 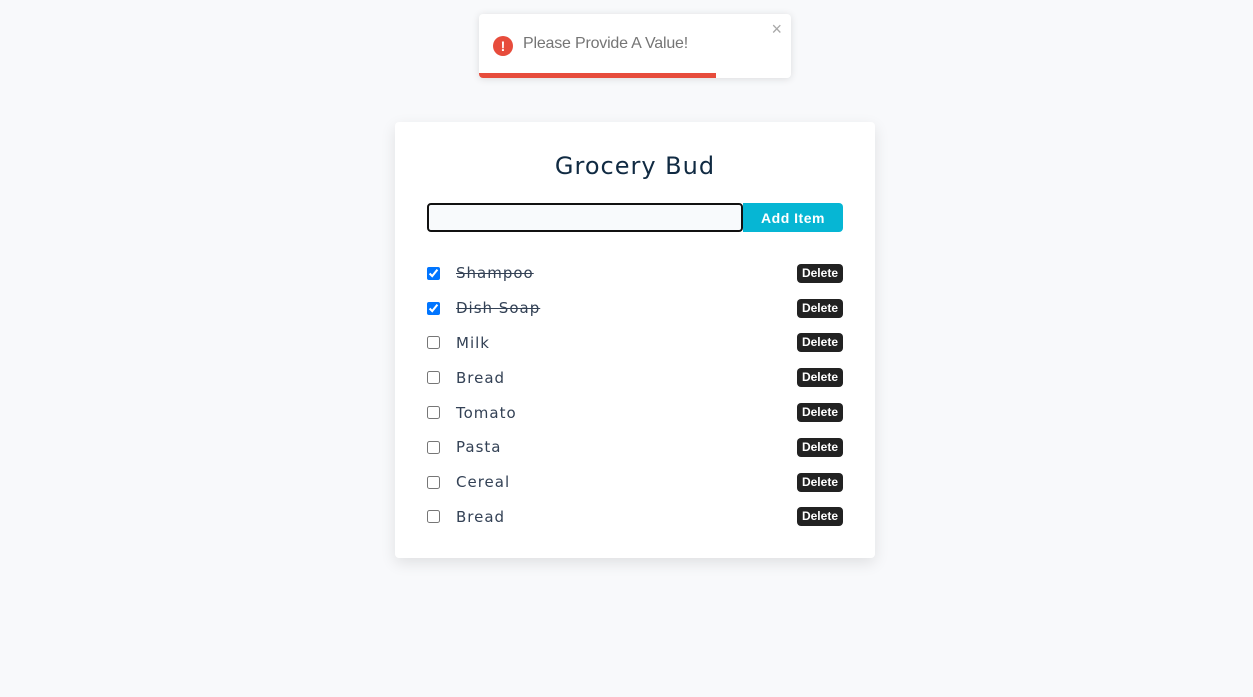 What do you see at coordinates (598, 75) in the screenshot?
I see `toast-progress-bar` at bounding box center [598, 75].